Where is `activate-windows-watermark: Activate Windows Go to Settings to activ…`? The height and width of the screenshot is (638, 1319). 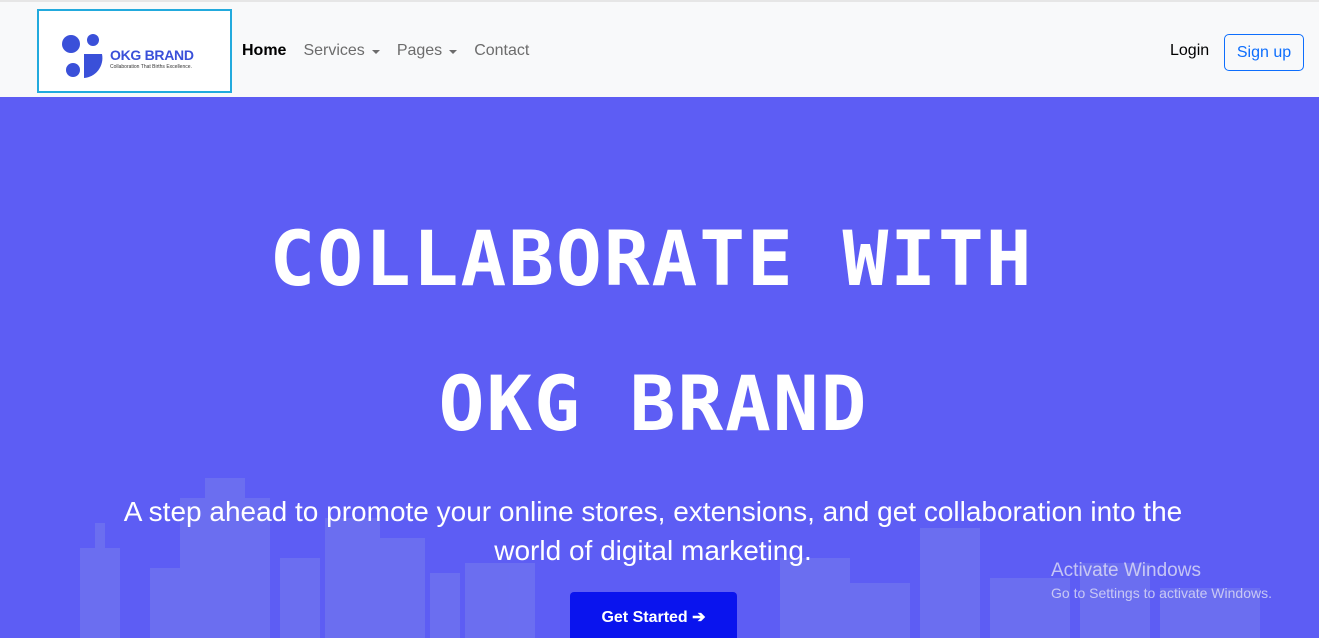 activate-windows-watermark: Activate Windows Go to Settings to activ… is located at coordinates (1161, 580).